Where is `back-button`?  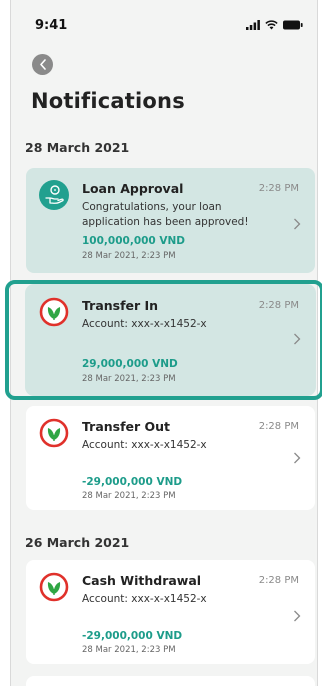
back-button is located at coordinates (42, 64).